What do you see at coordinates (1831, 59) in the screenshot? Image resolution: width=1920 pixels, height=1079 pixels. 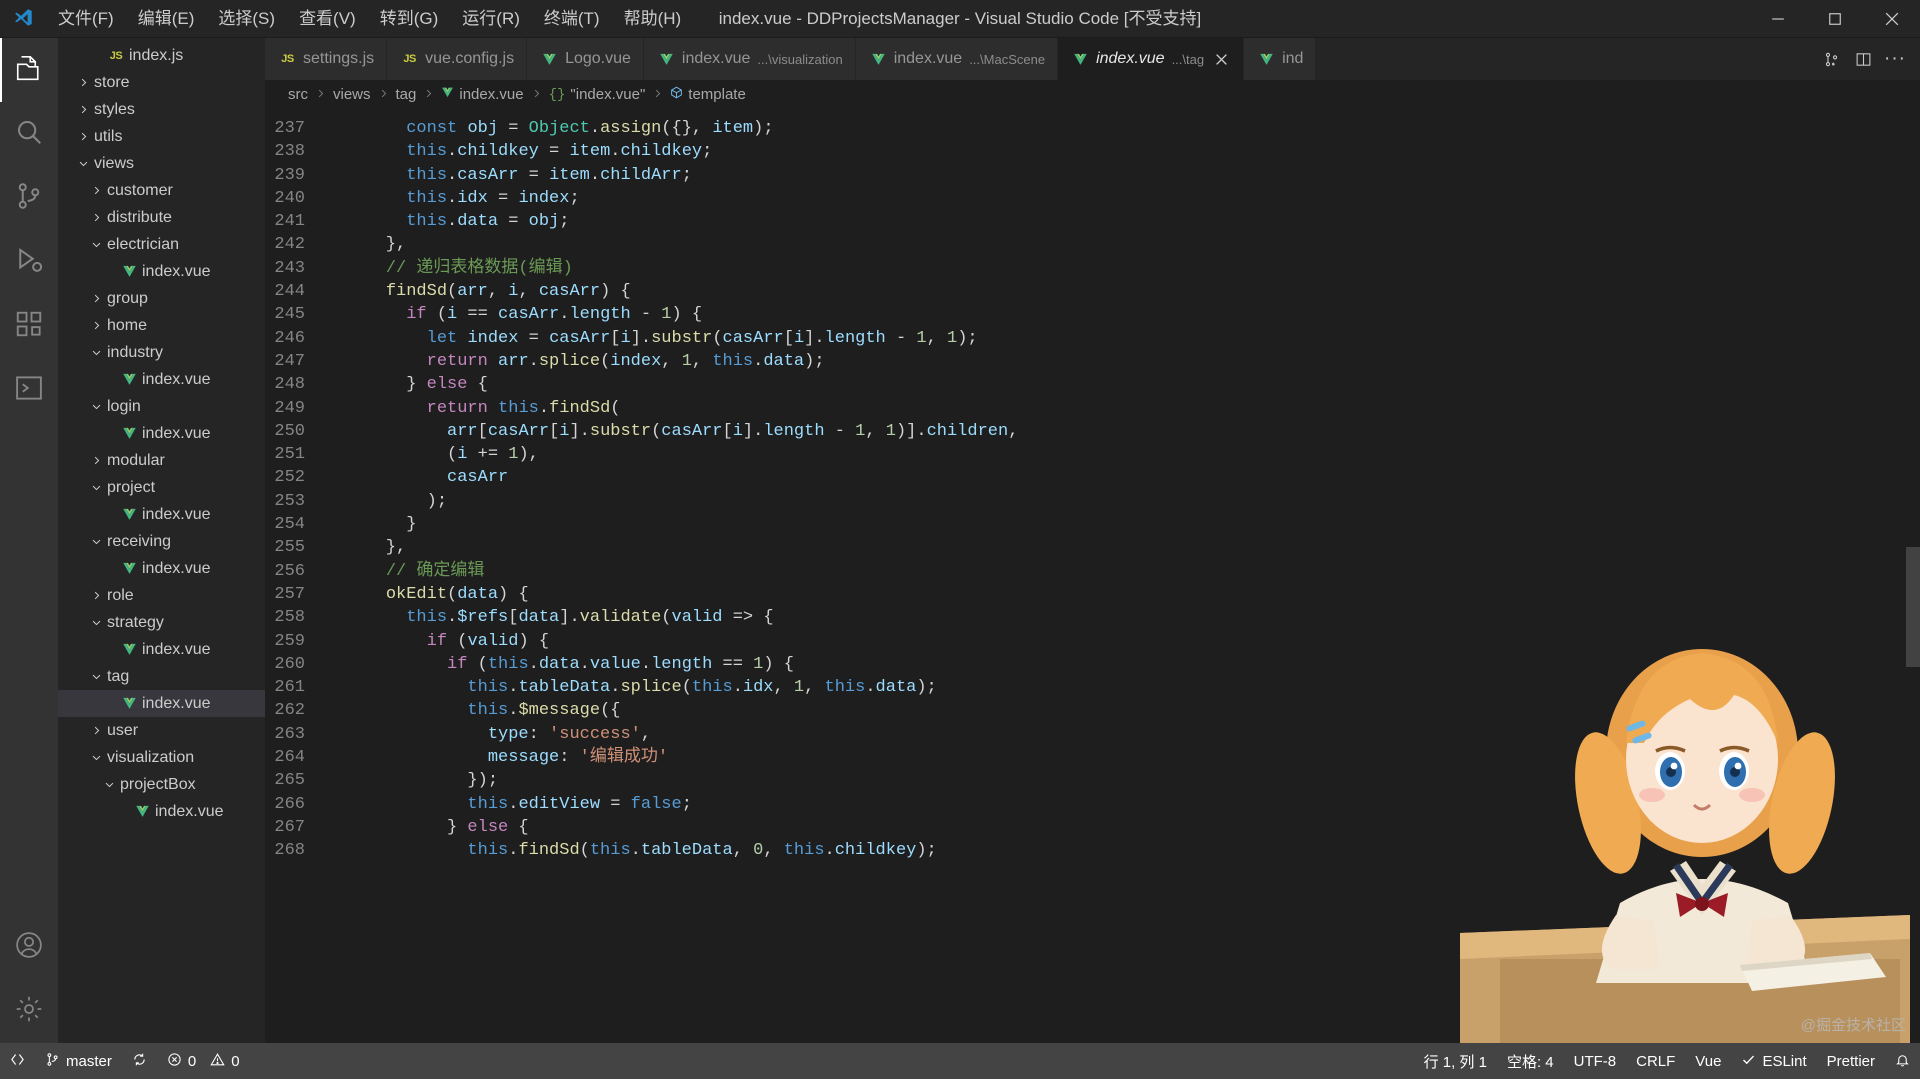 I see `compare-icon` at bounding box center [1831, 59].